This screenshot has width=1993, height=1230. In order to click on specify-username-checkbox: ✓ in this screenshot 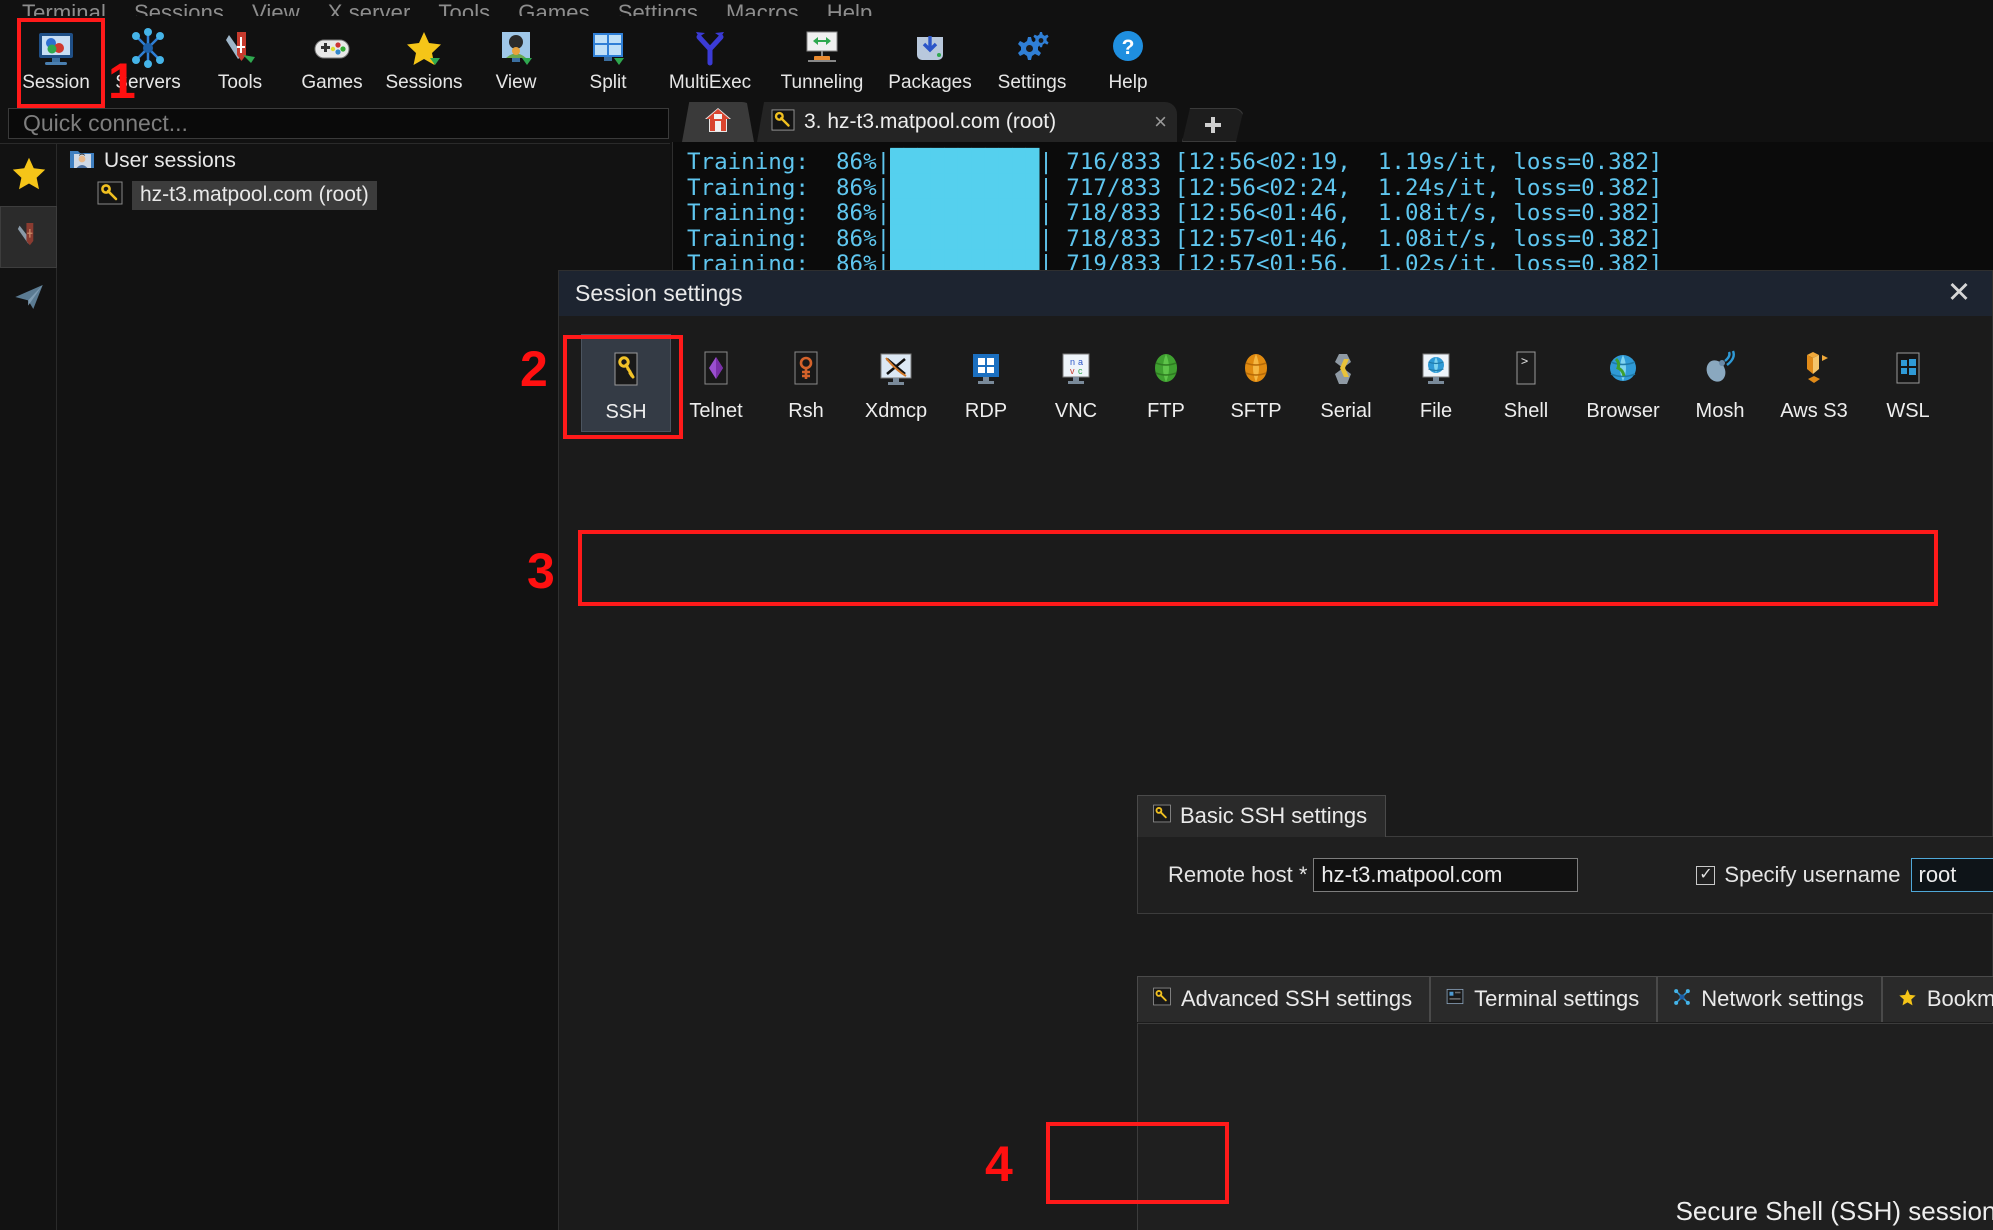, I will do `click(1706, 875)`.